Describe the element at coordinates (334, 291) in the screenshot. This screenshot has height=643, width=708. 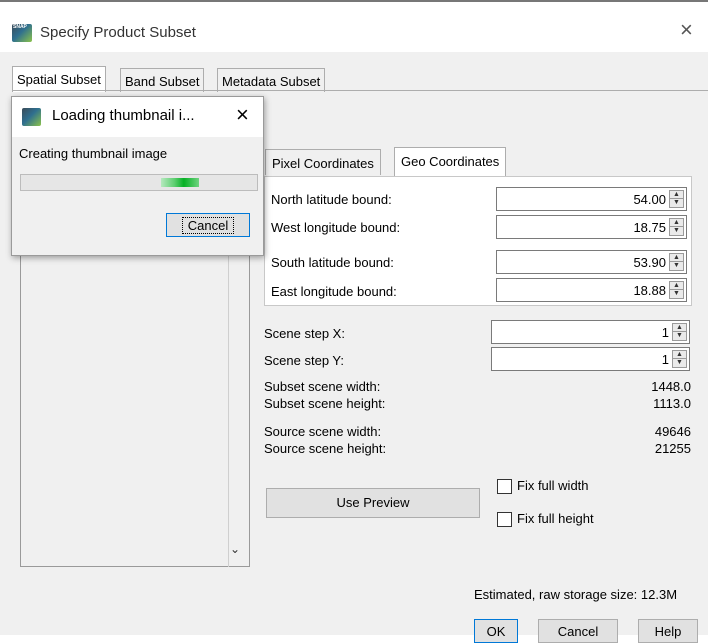
I see `east-longitude-label: East longitude bound:` at that location.